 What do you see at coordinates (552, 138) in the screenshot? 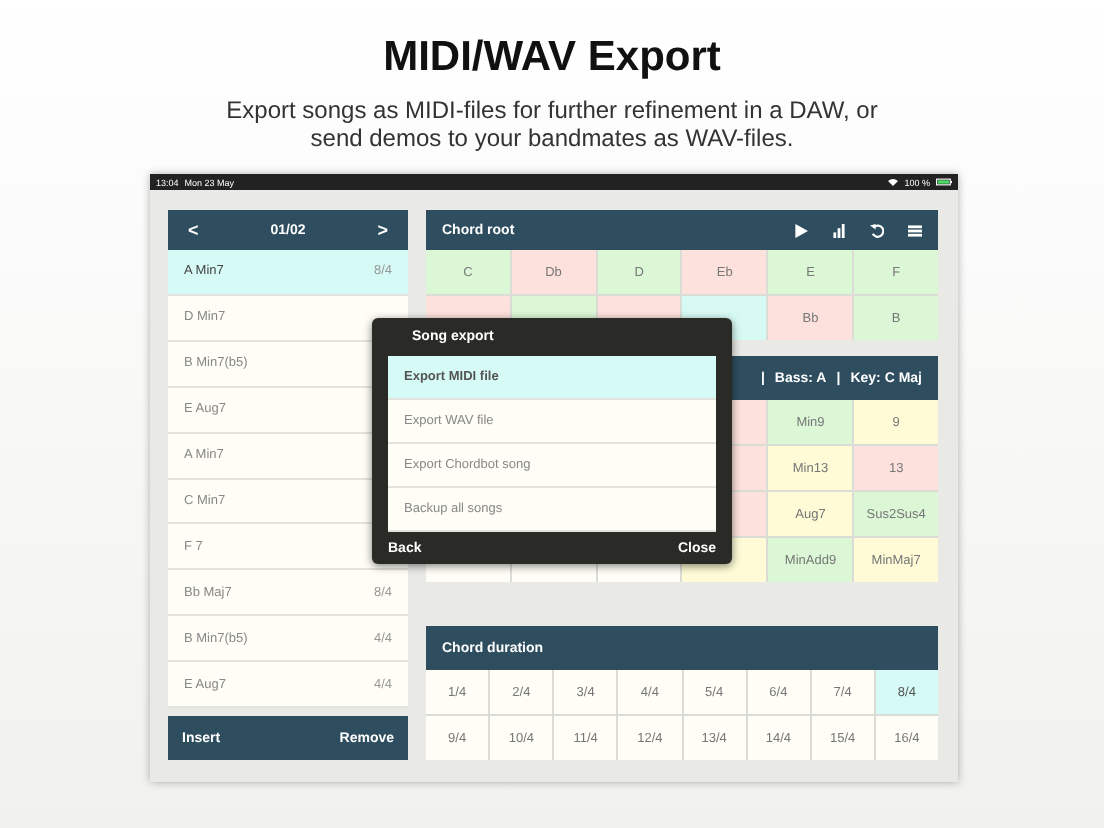
I see `subtitle-line: send demos to your bandmates as WAV-files.` at bounding box center [552, 138].